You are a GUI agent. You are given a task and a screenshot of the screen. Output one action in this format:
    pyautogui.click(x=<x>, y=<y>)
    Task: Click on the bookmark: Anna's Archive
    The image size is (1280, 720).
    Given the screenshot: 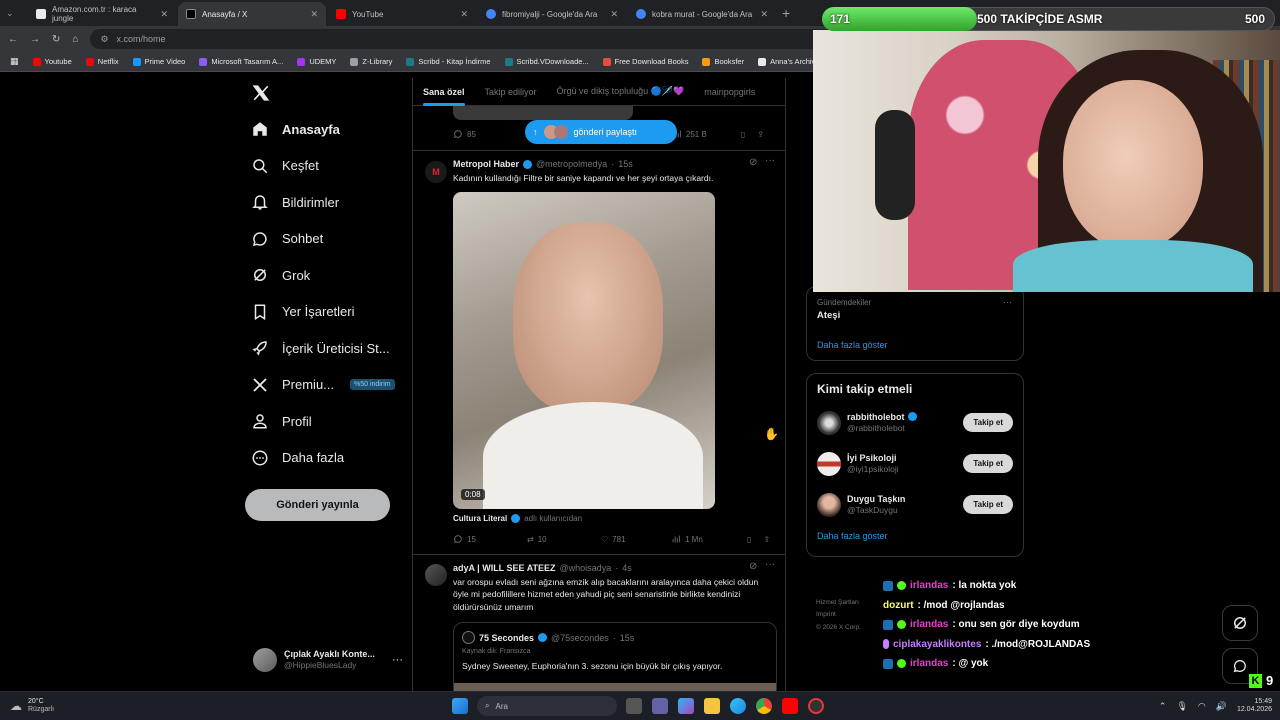 What is the action you would take?
    pyautogui.click(x=788, y=61)
    